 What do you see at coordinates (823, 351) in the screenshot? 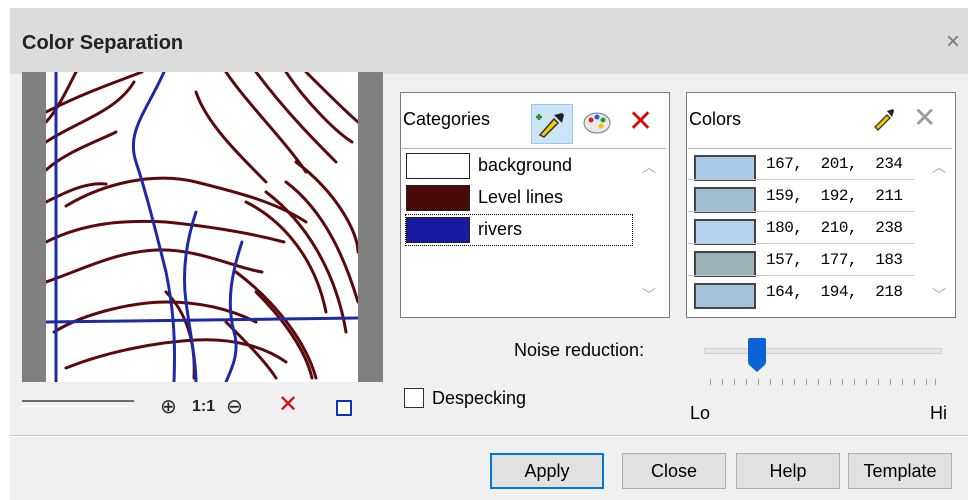
I see `noise-reduction-slider` at bounding box center [823, 351].